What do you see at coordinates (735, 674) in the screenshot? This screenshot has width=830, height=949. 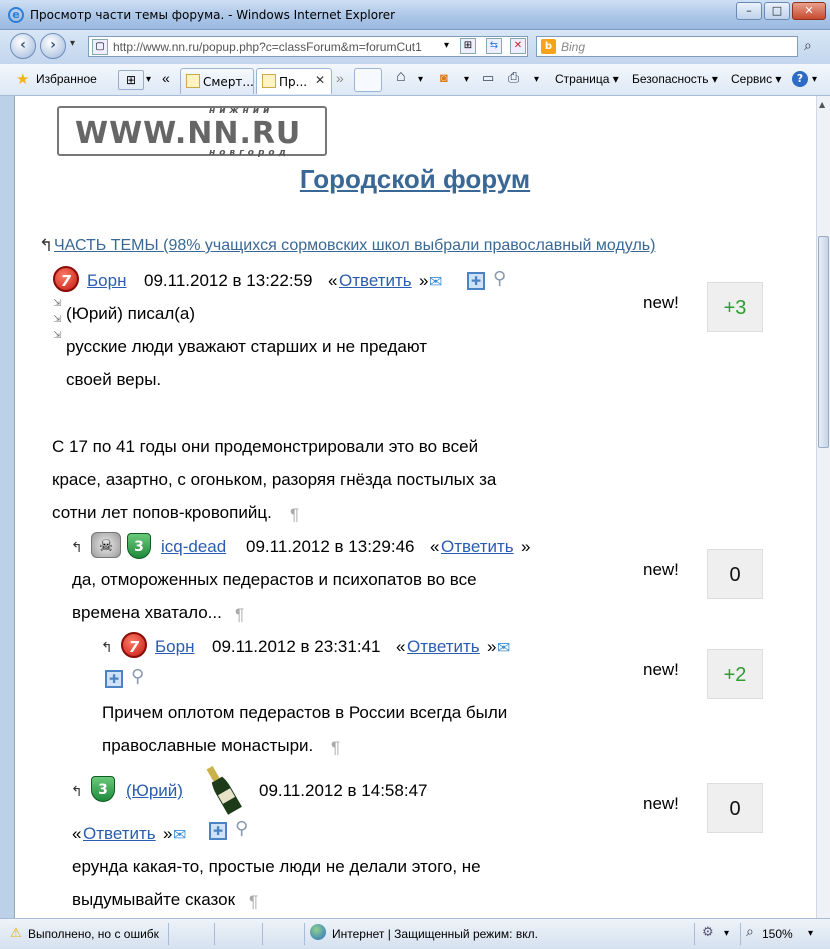 I see `vote-score: +2` at bounding box center [735, 674].